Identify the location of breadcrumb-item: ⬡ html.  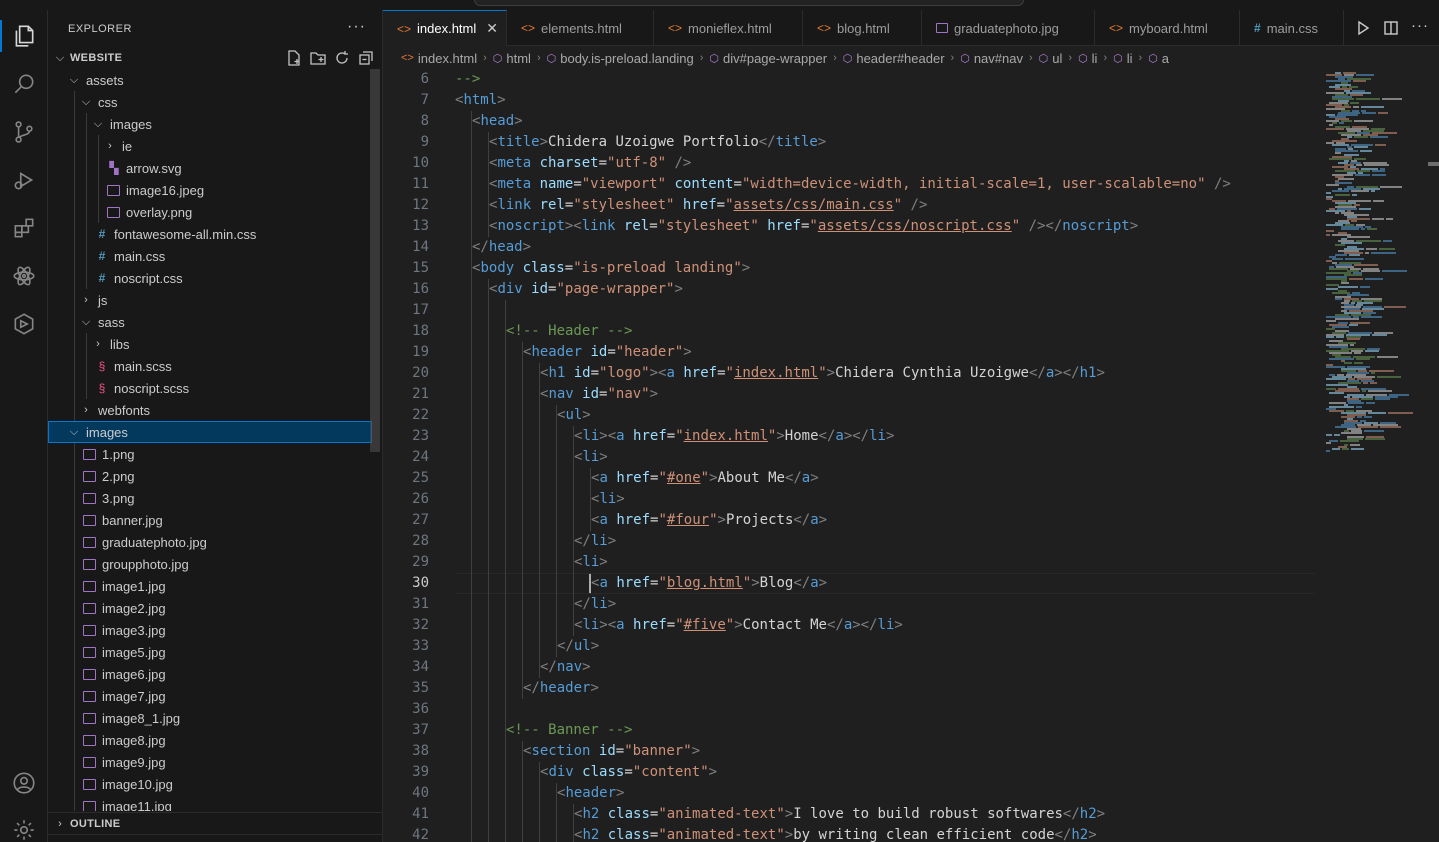
(512, 58).